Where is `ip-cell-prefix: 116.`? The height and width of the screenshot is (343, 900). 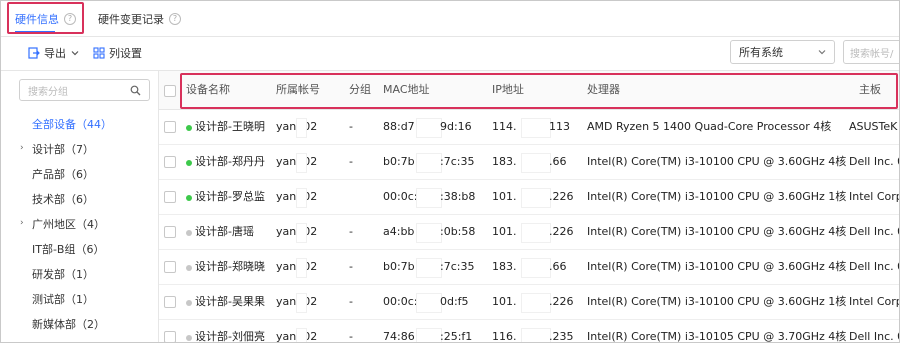 ip-cell-prefix: 116. is located at coordinates (504, 336).